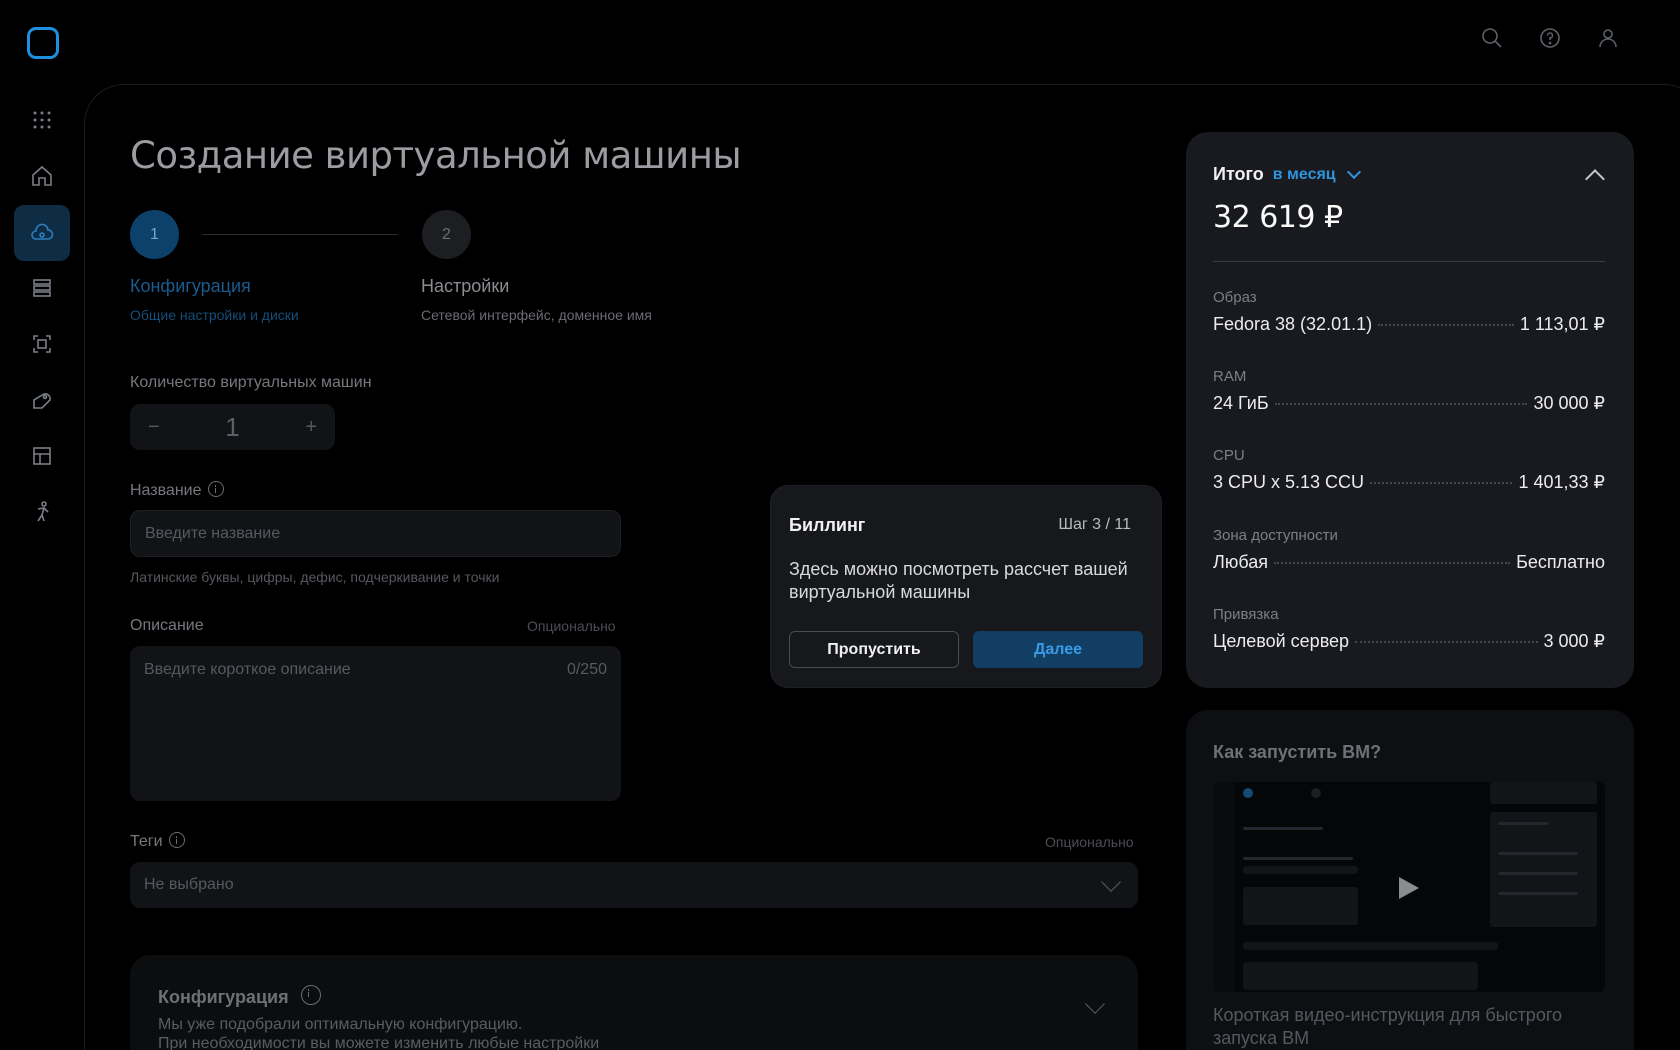 The height and width of the screenshot is (1050, 1680). Describe the element at coordinates (1560, 562) in the screenshot. I see `summary-row-price: Бесплатно` at that location.